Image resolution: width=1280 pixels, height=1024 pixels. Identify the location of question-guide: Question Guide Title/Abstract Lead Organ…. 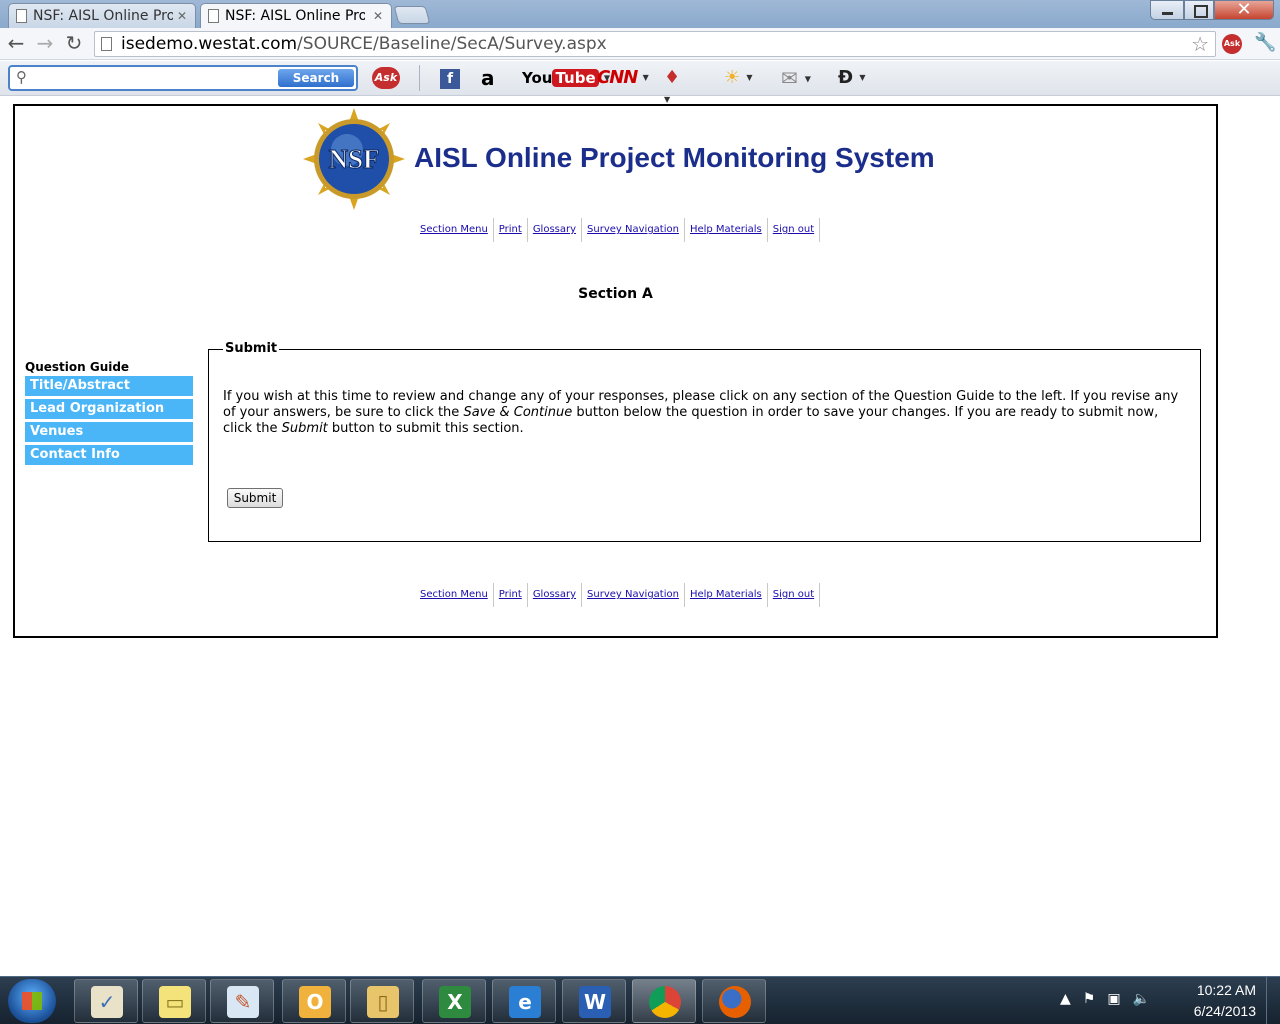
(110, 414).